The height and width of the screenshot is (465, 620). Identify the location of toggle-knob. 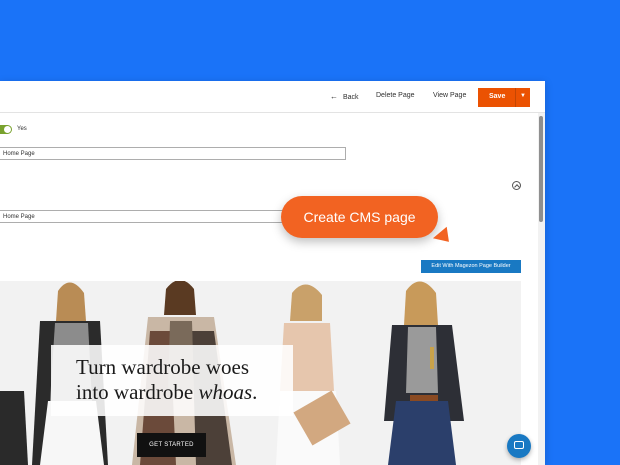
(7, 129).